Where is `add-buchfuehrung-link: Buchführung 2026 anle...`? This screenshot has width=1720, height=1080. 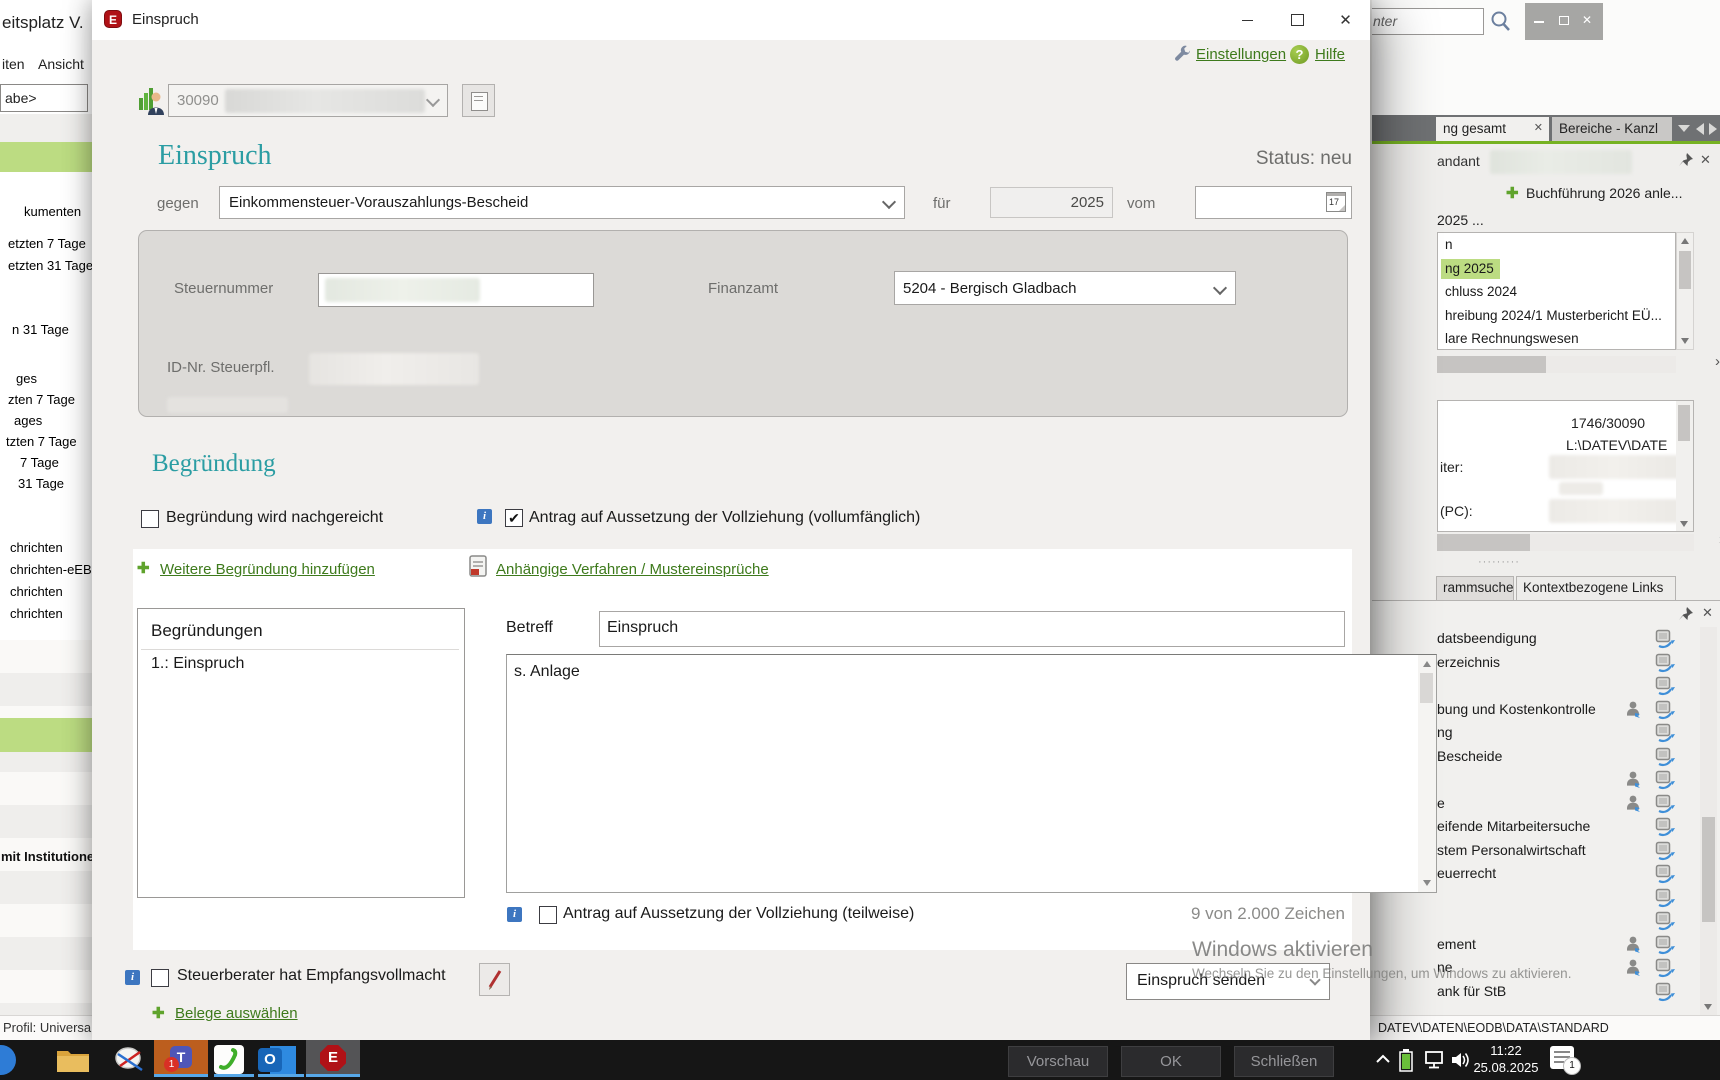 add-buchfuehrung-link: Buchführung 2026 anle... is located at coordinates (1604, 193).